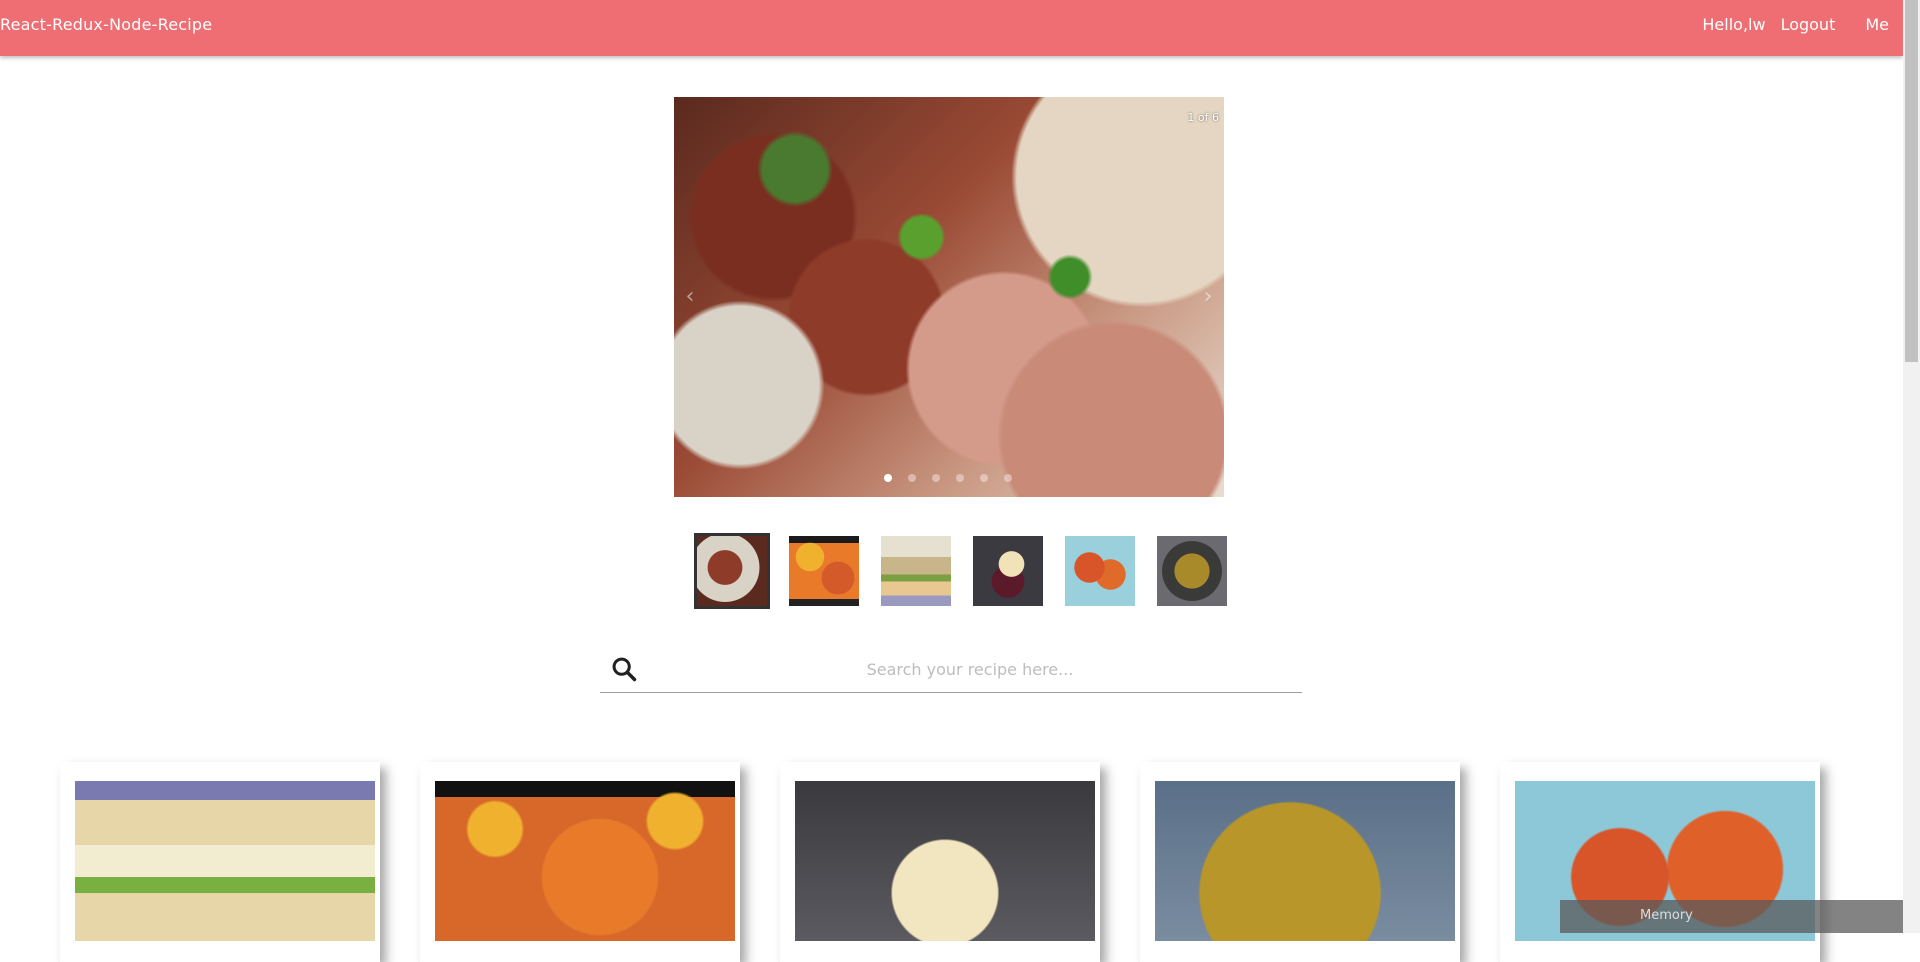  Describe the element at coordinates (1734, 24) in the screenshot. I see `user-greeting: Hello,lw` at that location.